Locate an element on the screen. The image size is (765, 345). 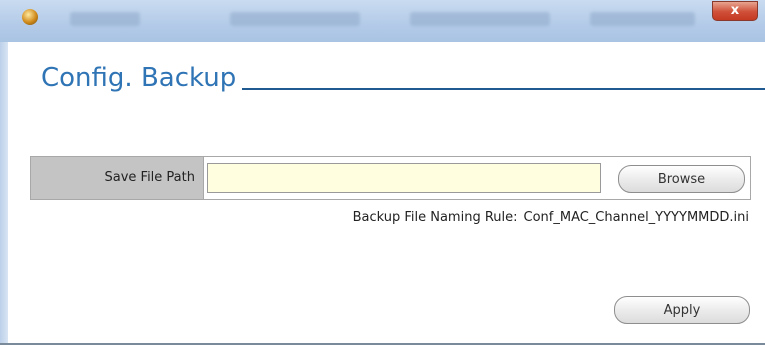
close-icon: x is located at coordinates (735, 10).